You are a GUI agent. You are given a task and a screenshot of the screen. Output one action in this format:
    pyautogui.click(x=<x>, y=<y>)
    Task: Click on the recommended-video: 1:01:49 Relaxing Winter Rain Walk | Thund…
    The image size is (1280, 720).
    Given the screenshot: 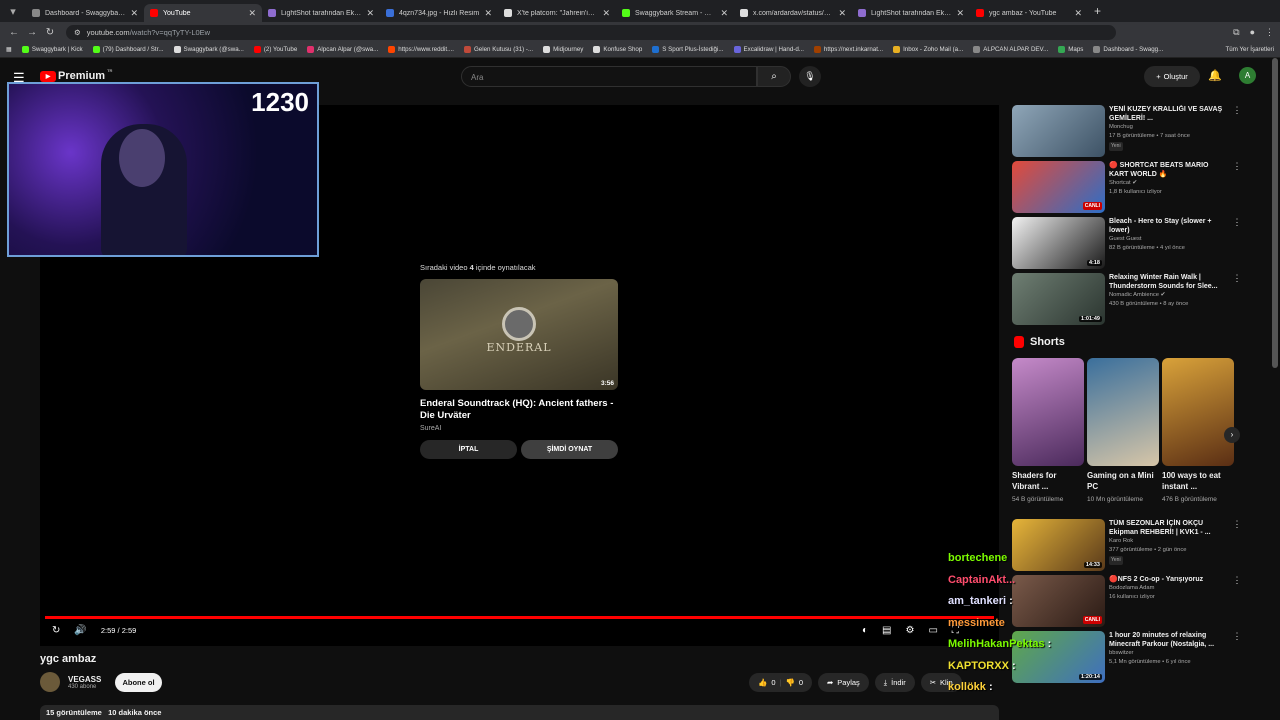 What is the action you would take?
    pyautogui.click(x=1127, y=299)
    